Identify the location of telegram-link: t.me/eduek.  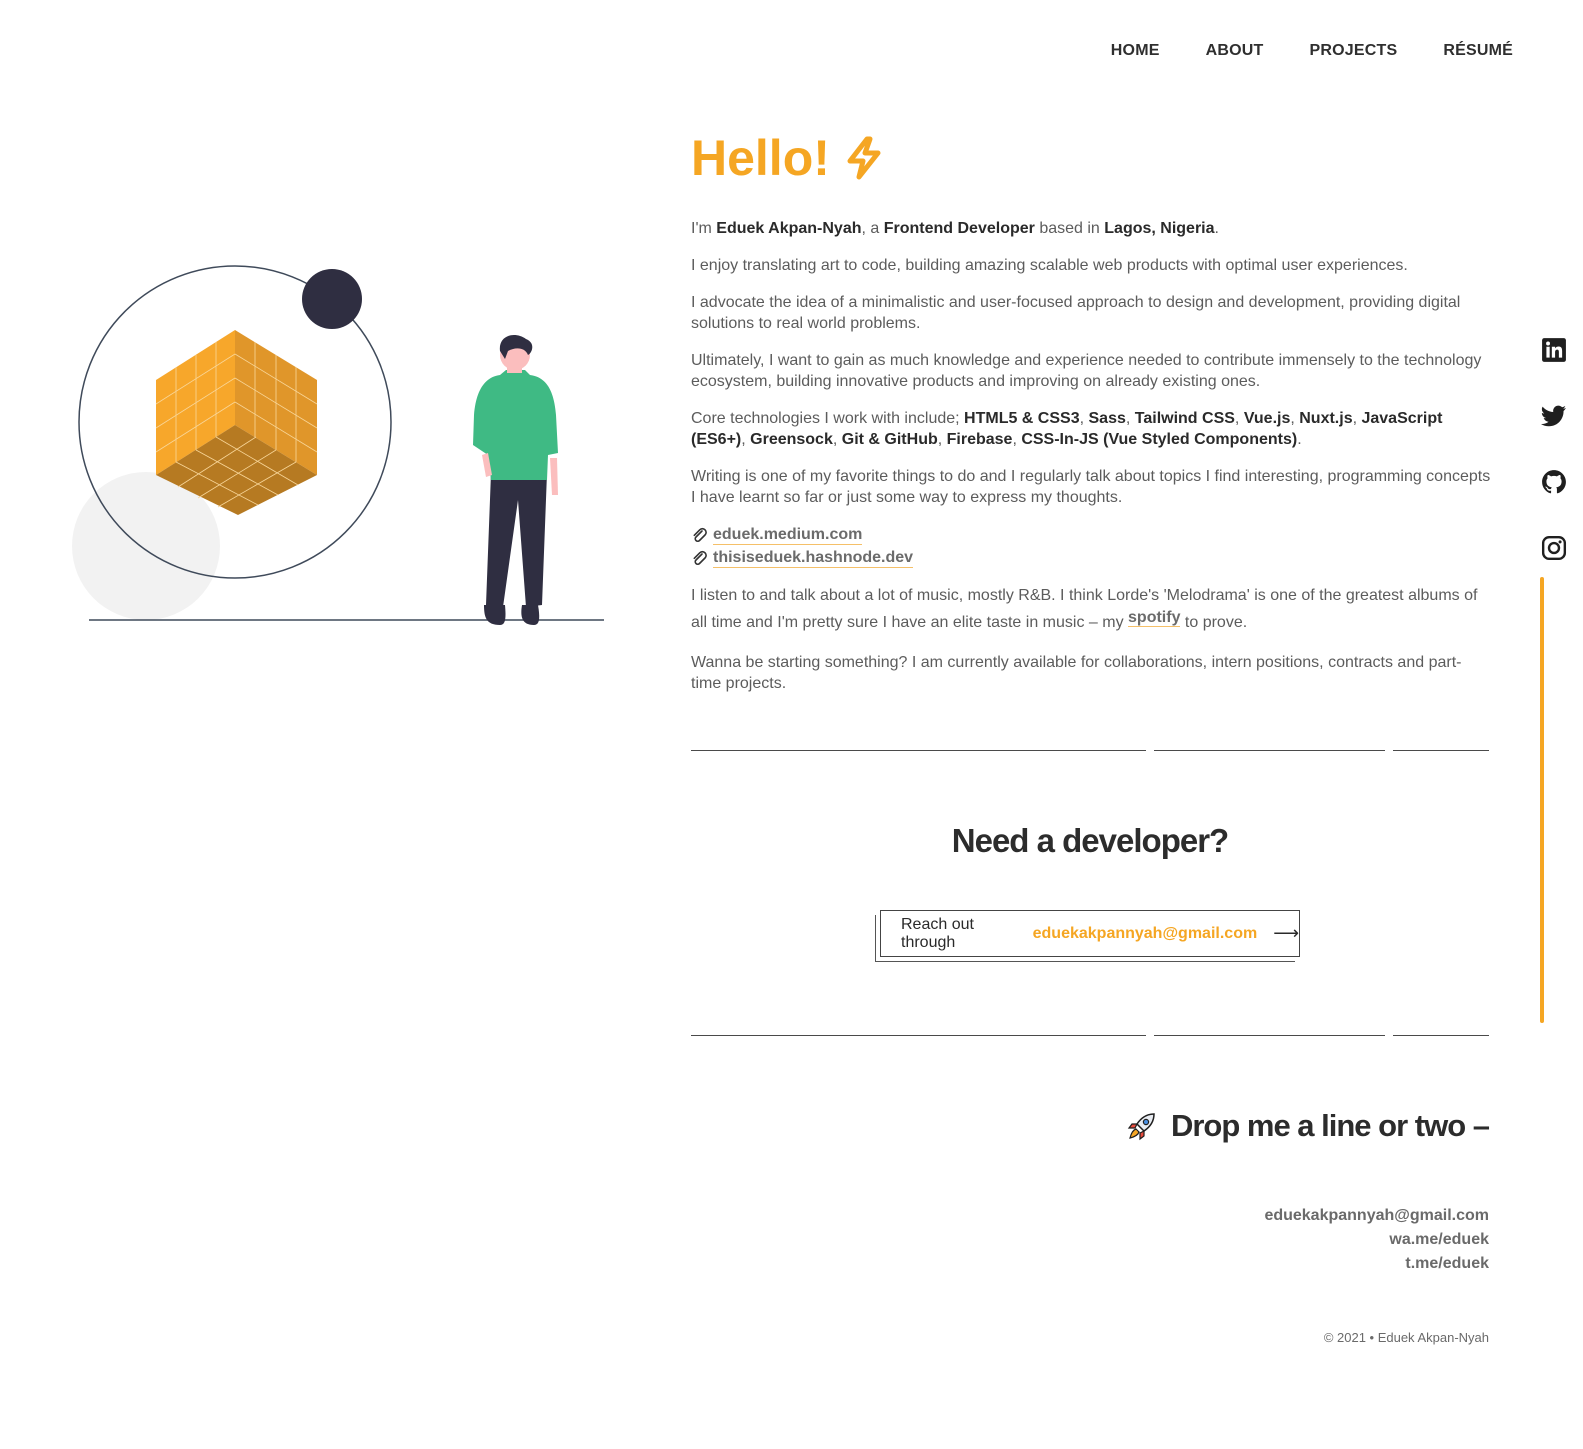
(1376, 1264).